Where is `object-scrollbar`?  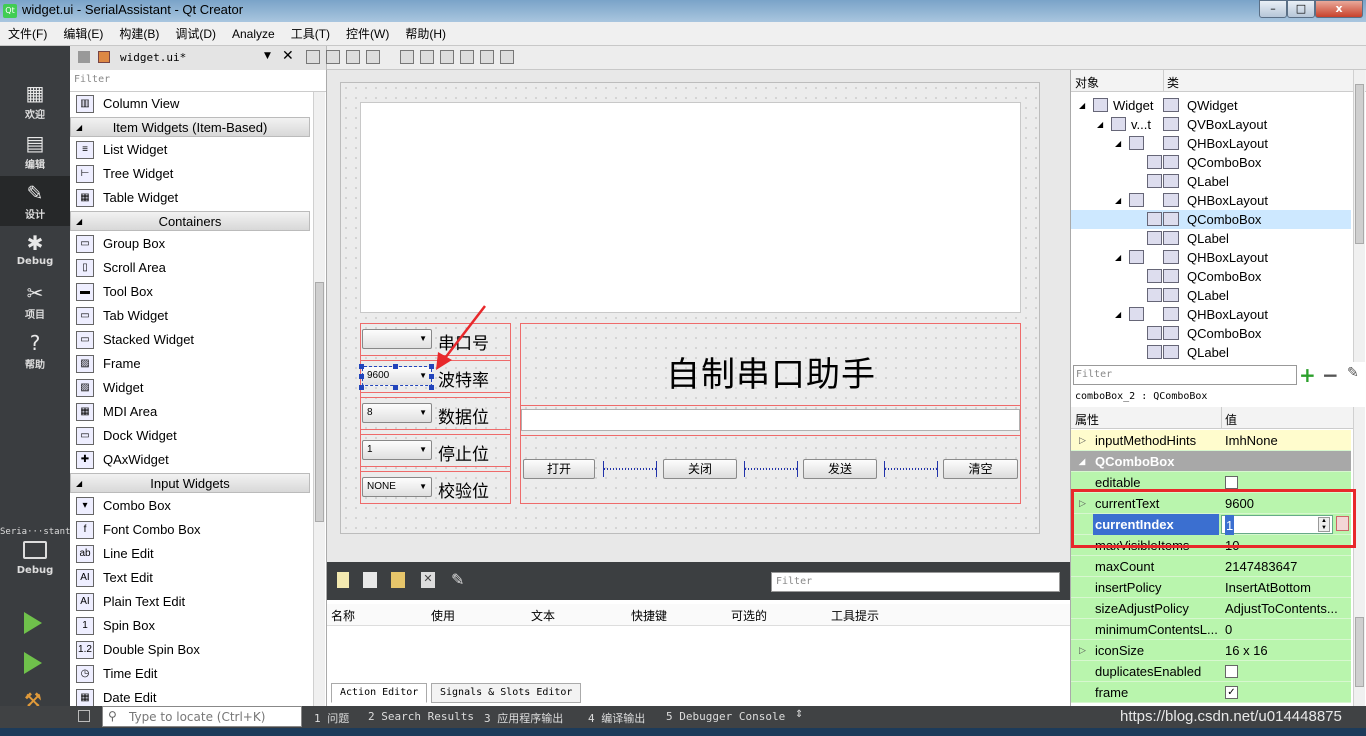
object-scrollbar is located at coordinates (1359, 216).